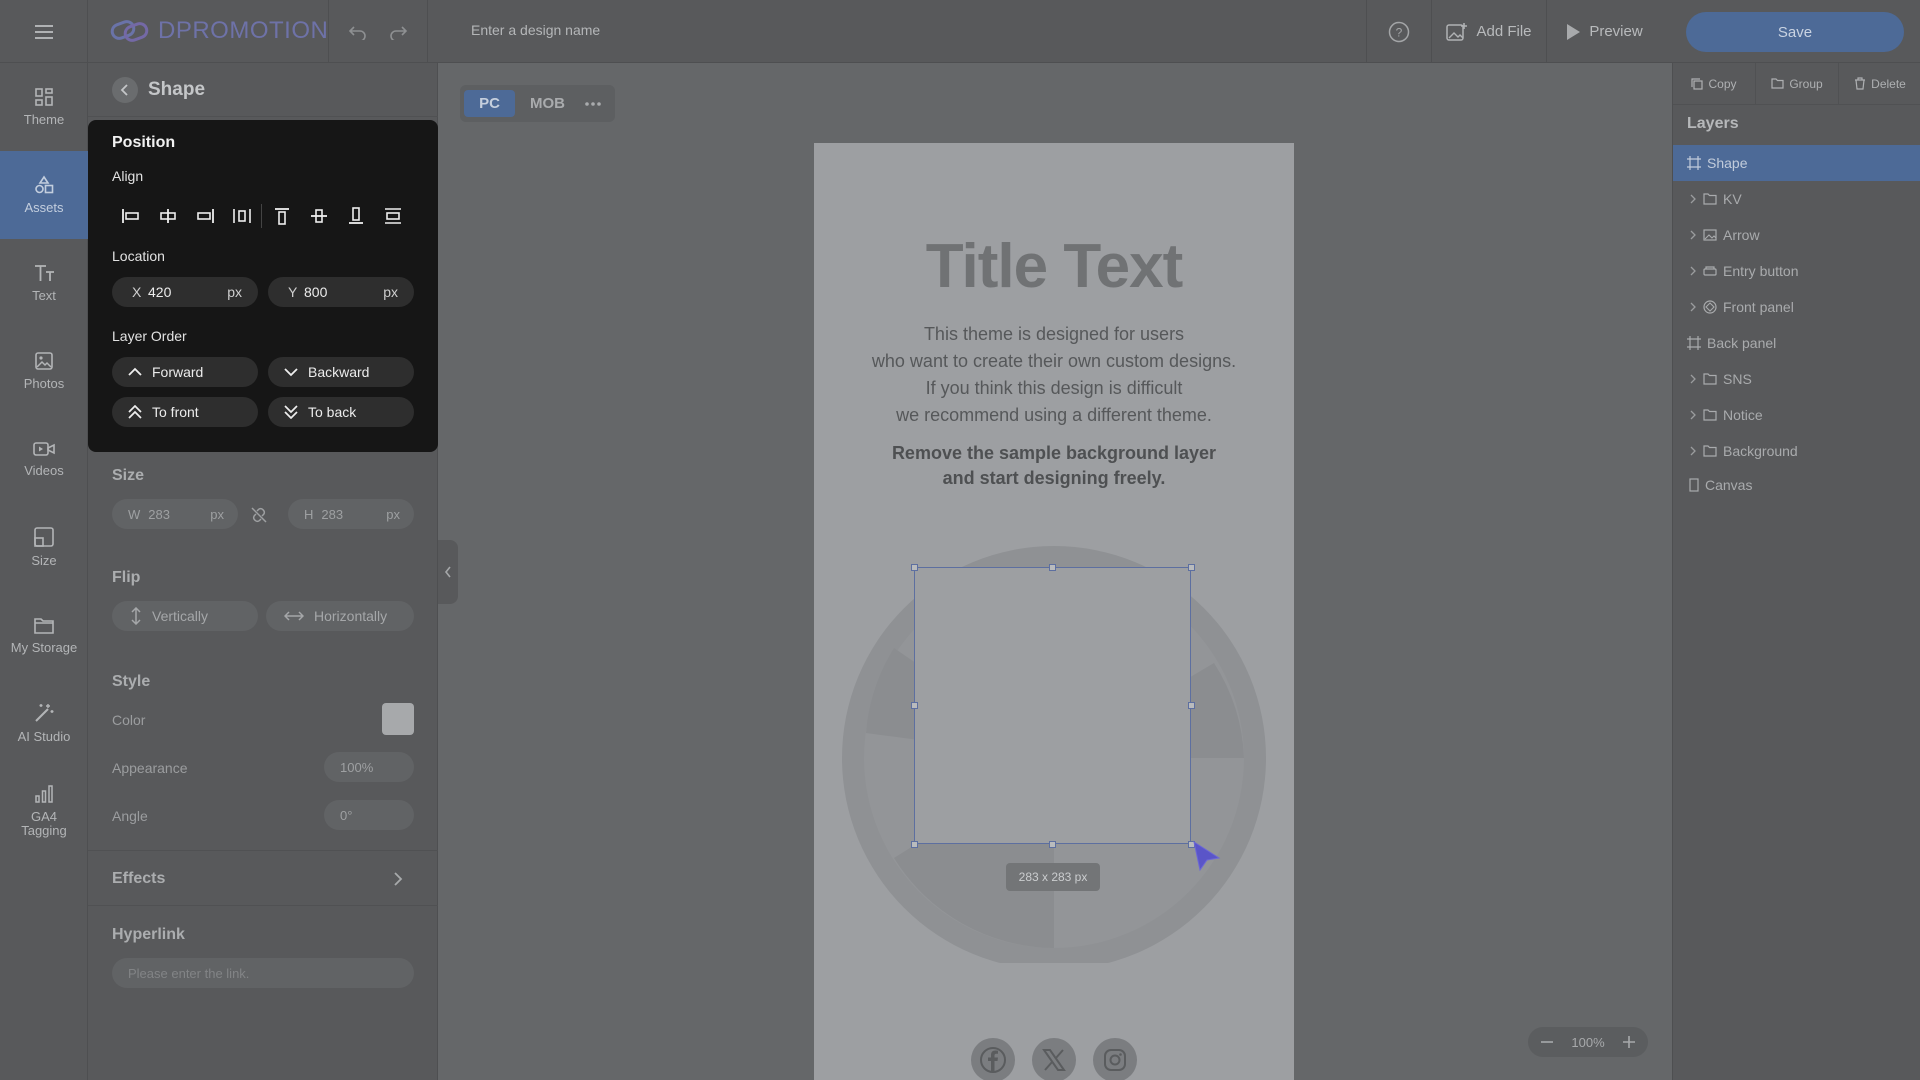 The height and width of the screenshot is (1080, 1920). I want to click on x-key: X, so click(137, 292).